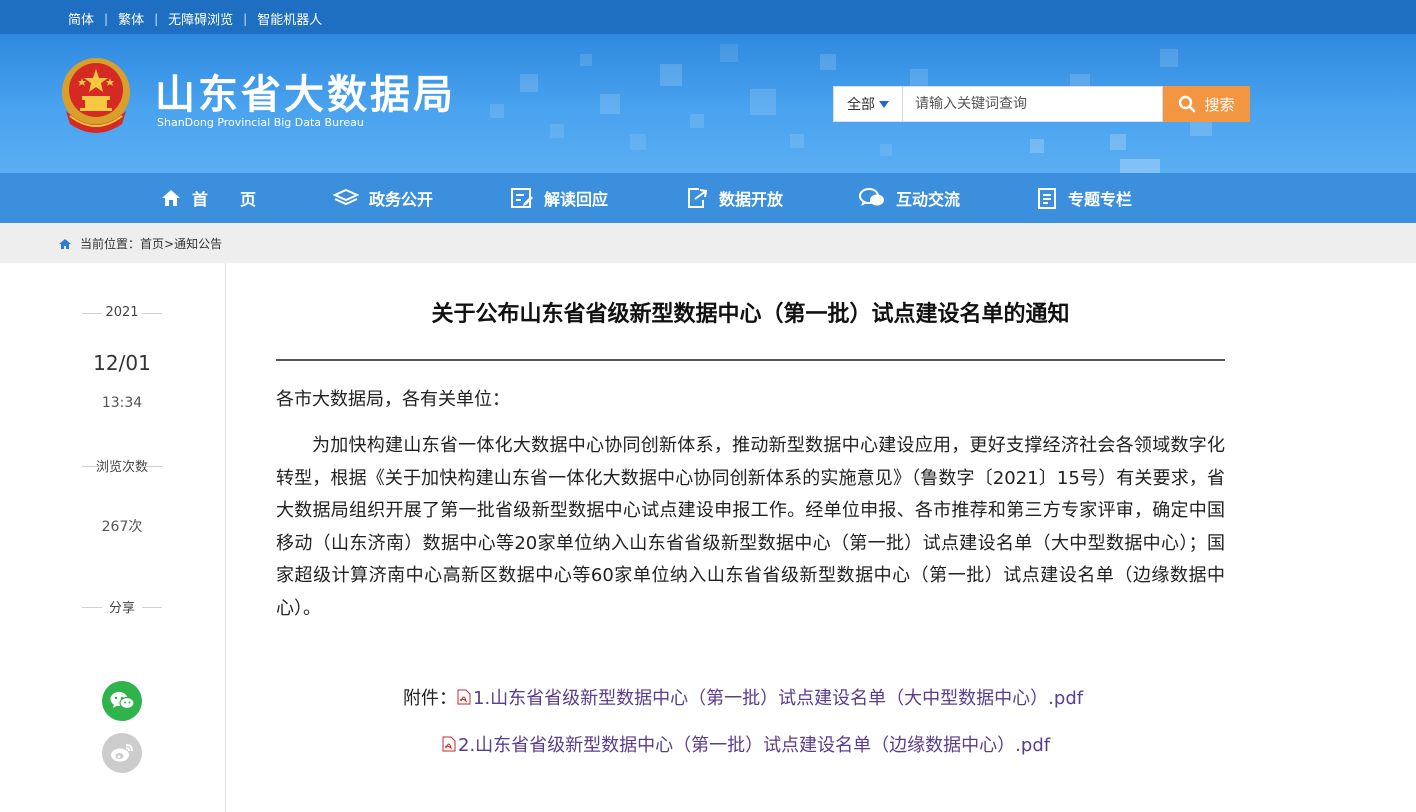  What do you see at coordinates (861, 105) in the screenshot?
I see `search-scope-label: 全部` at bounding box center [861, 105].